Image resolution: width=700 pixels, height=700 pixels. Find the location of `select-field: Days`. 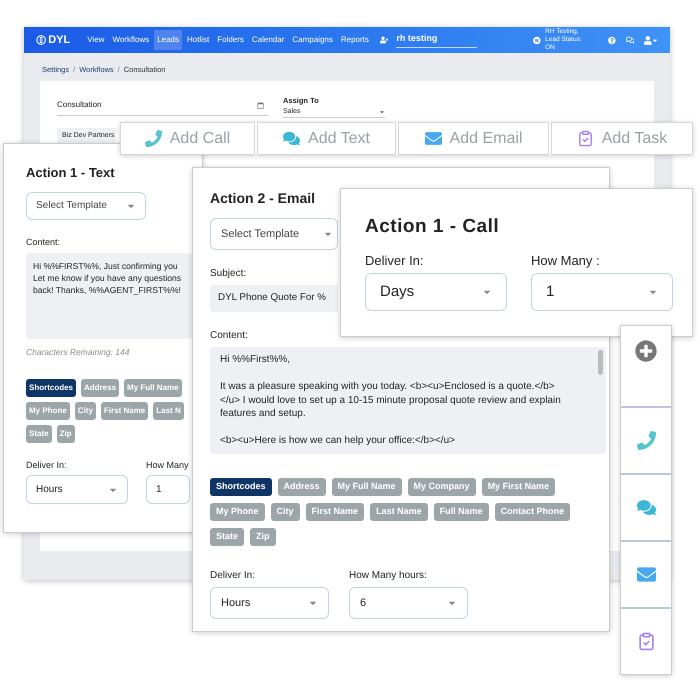

select-field: Days is located at coordinates (436, 292).